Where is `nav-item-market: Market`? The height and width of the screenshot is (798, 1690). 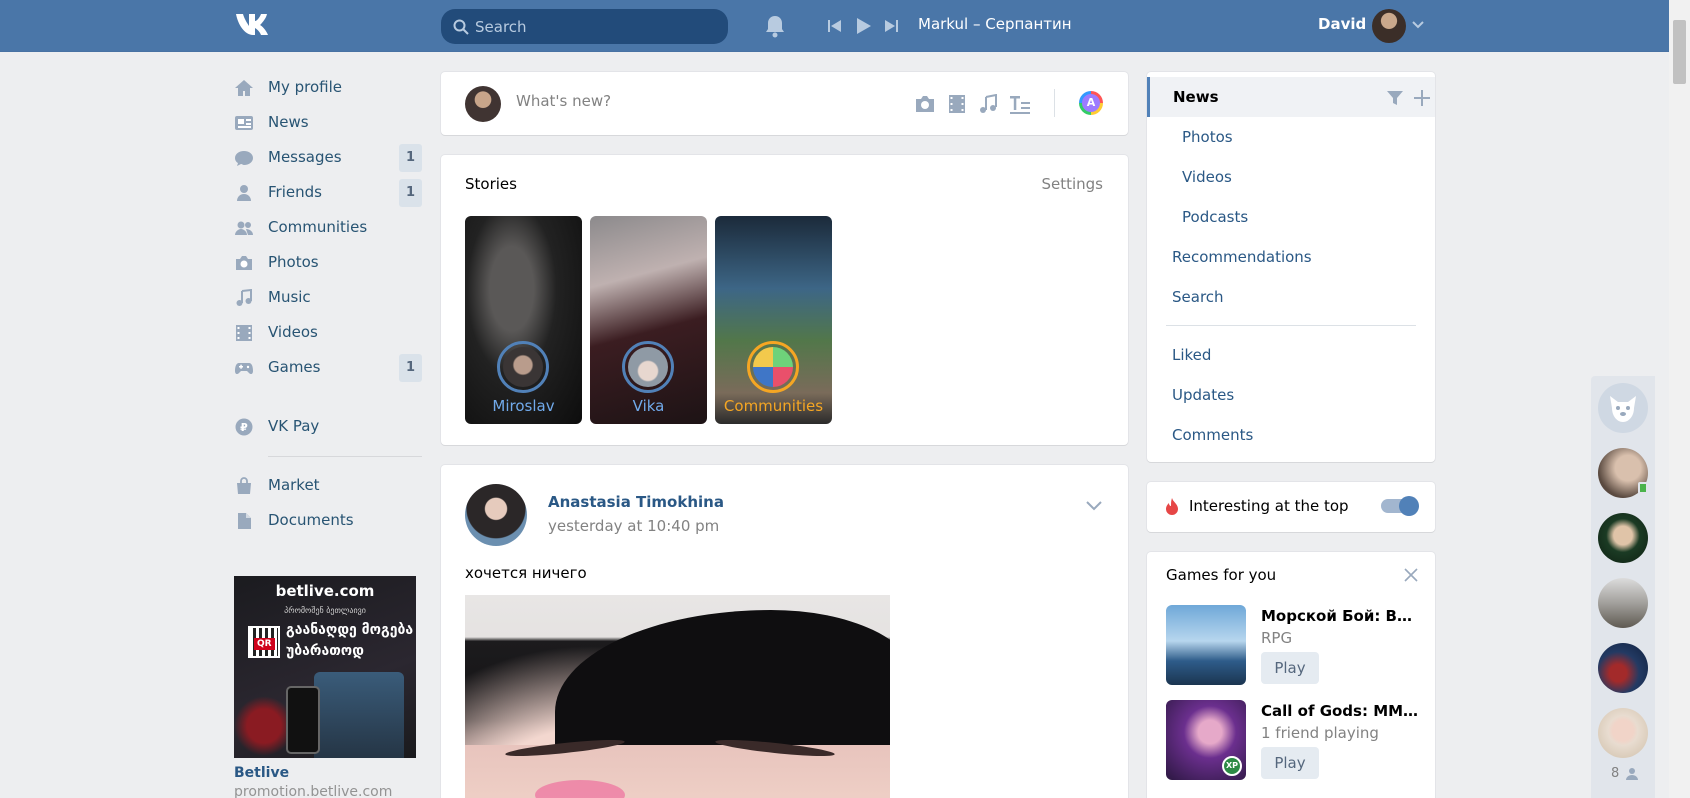 nav-item-market: Market is located at coordinates (328, 486).